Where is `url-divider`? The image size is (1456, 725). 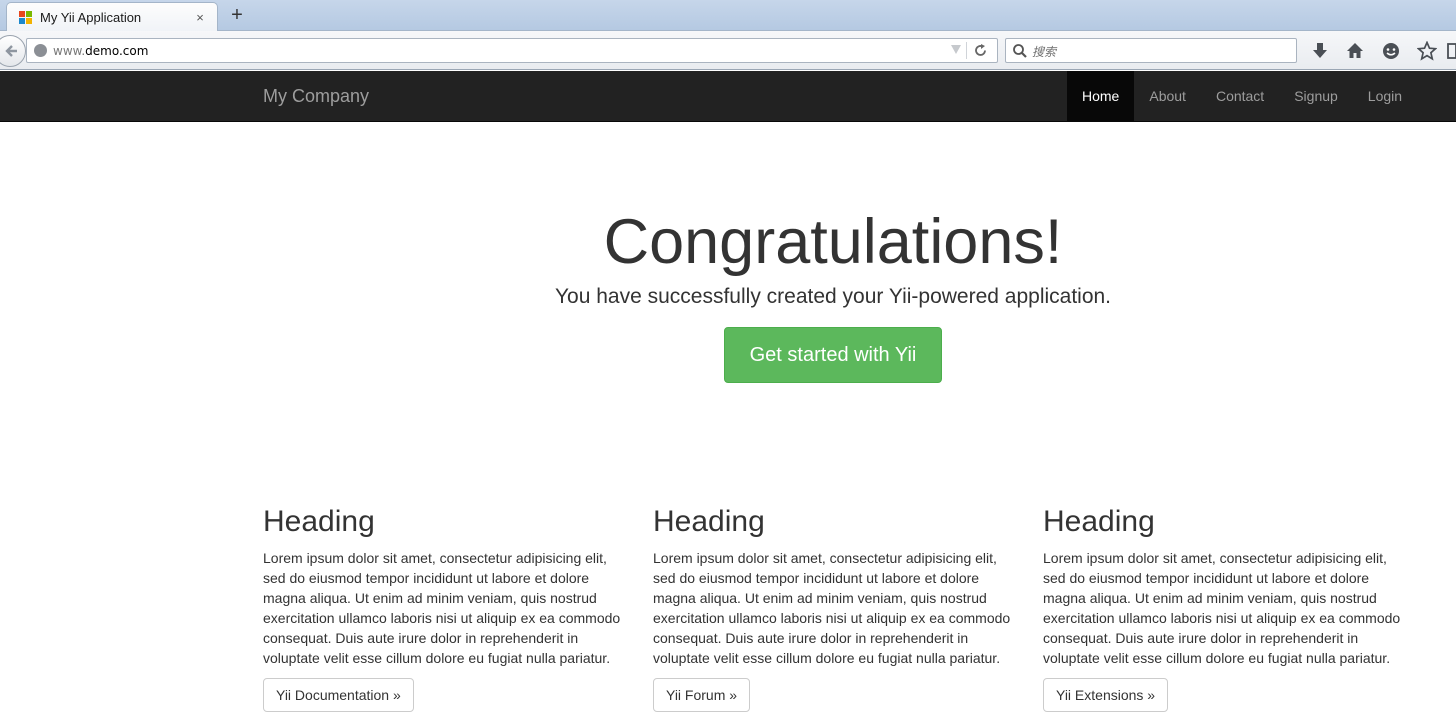
url-divider is located at coordinates (966, 50).